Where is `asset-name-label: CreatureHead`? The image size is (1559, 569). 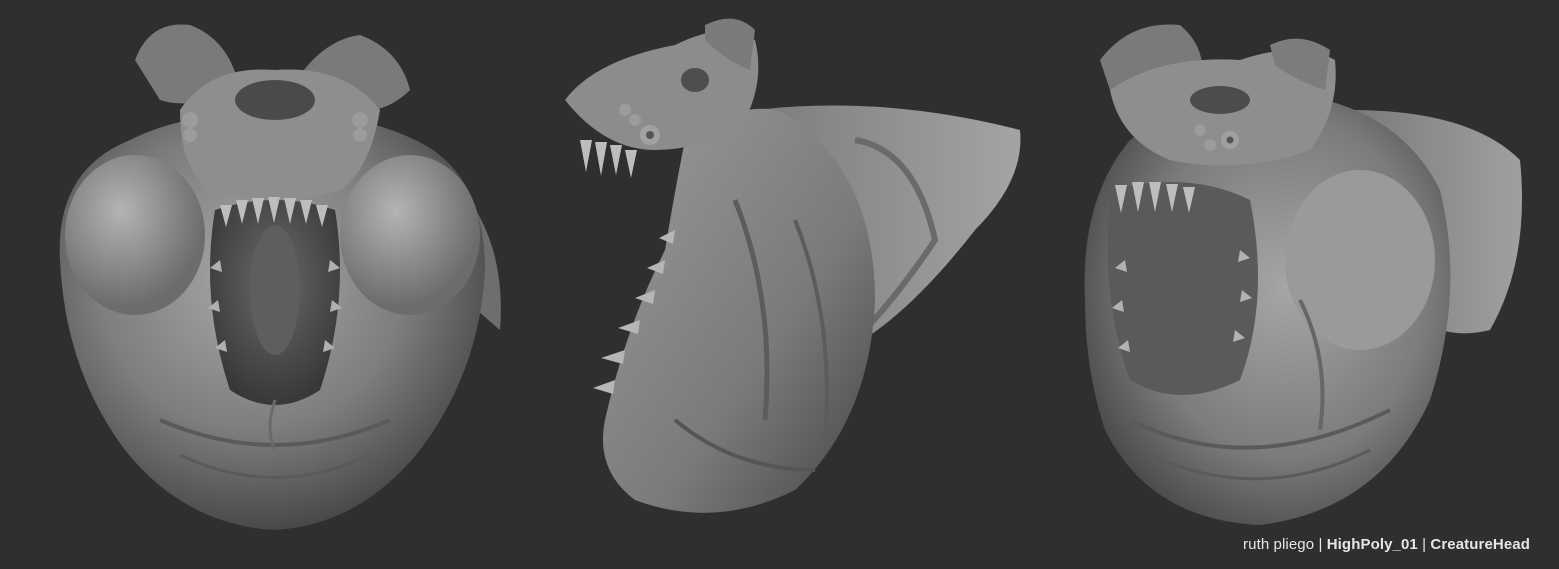 asset-name-label: CreatureHead is located at coordinates (1480, 544).